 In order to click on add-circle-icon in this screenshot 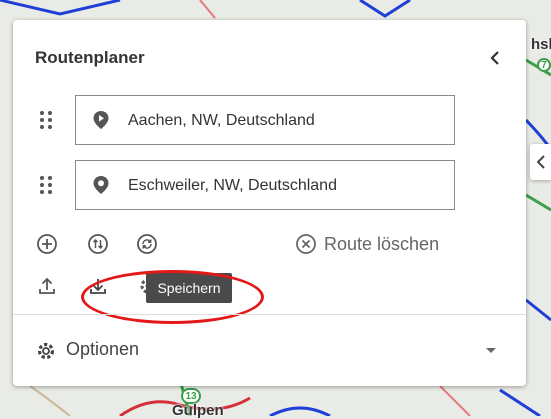, I will do `click(47, 244)`.